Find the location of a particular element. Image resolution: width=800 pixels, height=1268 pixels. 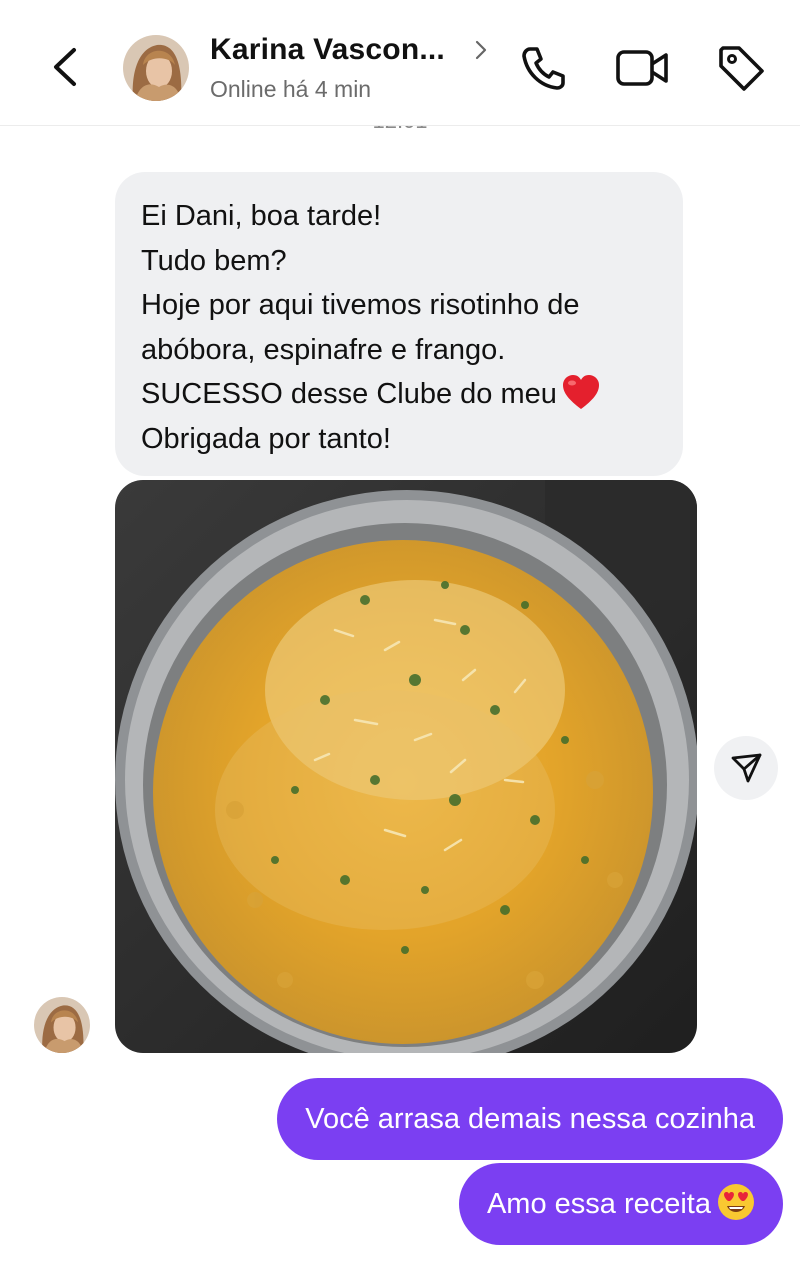

phone-icon is located at coordinates (543, 68).